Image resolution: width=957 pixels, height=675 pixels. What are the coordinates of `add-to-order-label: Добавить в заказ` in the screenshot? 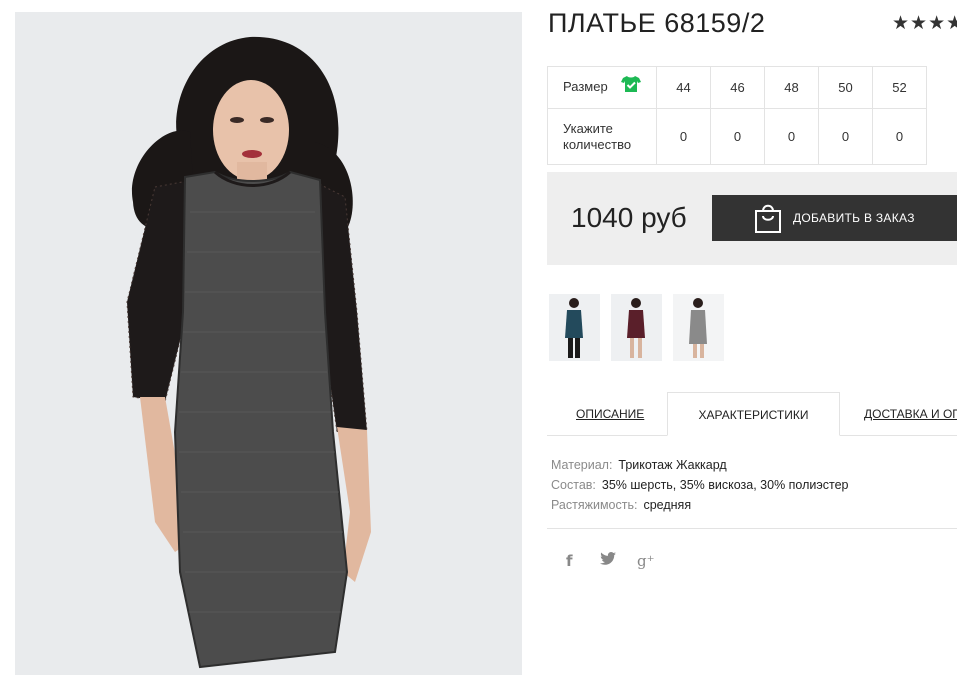 It's located at (854, 218).